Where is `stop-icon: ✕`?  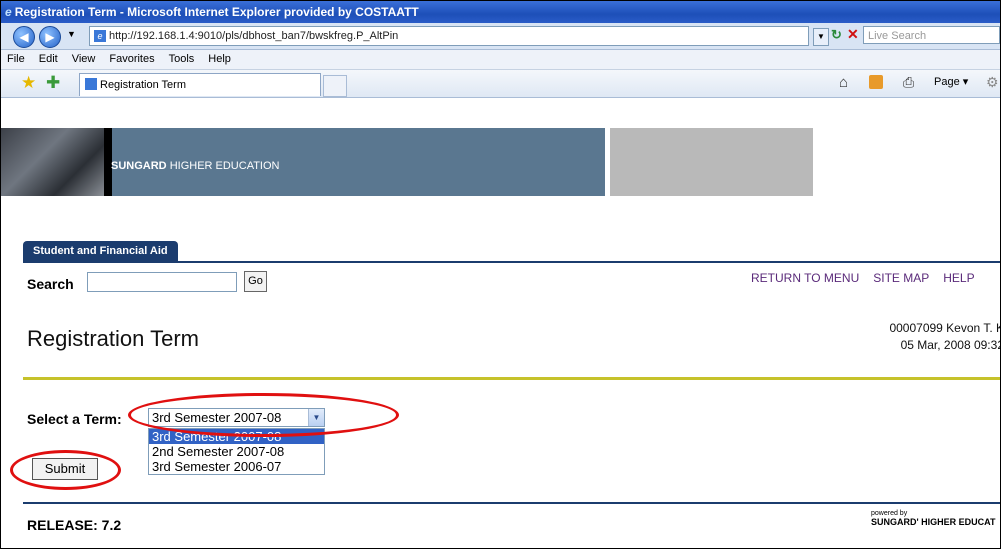
stop-icon: ✕ is located at coordinates (853, 34).